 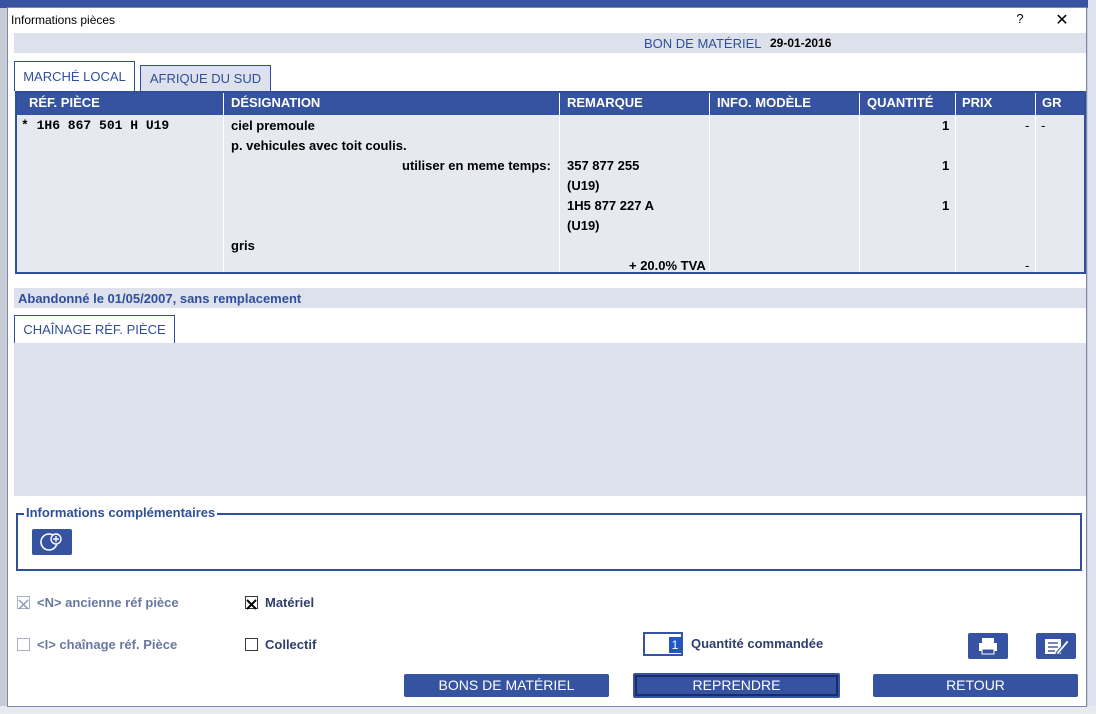 What do you see at coordinates (1052, 102) in the screenshot?
I see `col-gr: GR` at bounding box center [1052, 102].